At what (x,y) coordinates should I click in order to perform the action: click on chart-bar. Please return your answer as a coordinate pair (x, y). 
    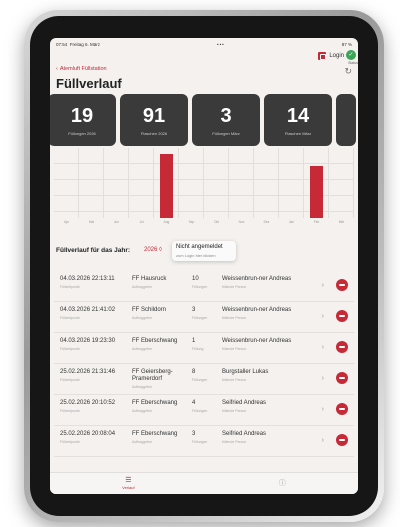
    Looking at the image, I should click on (316, 192).